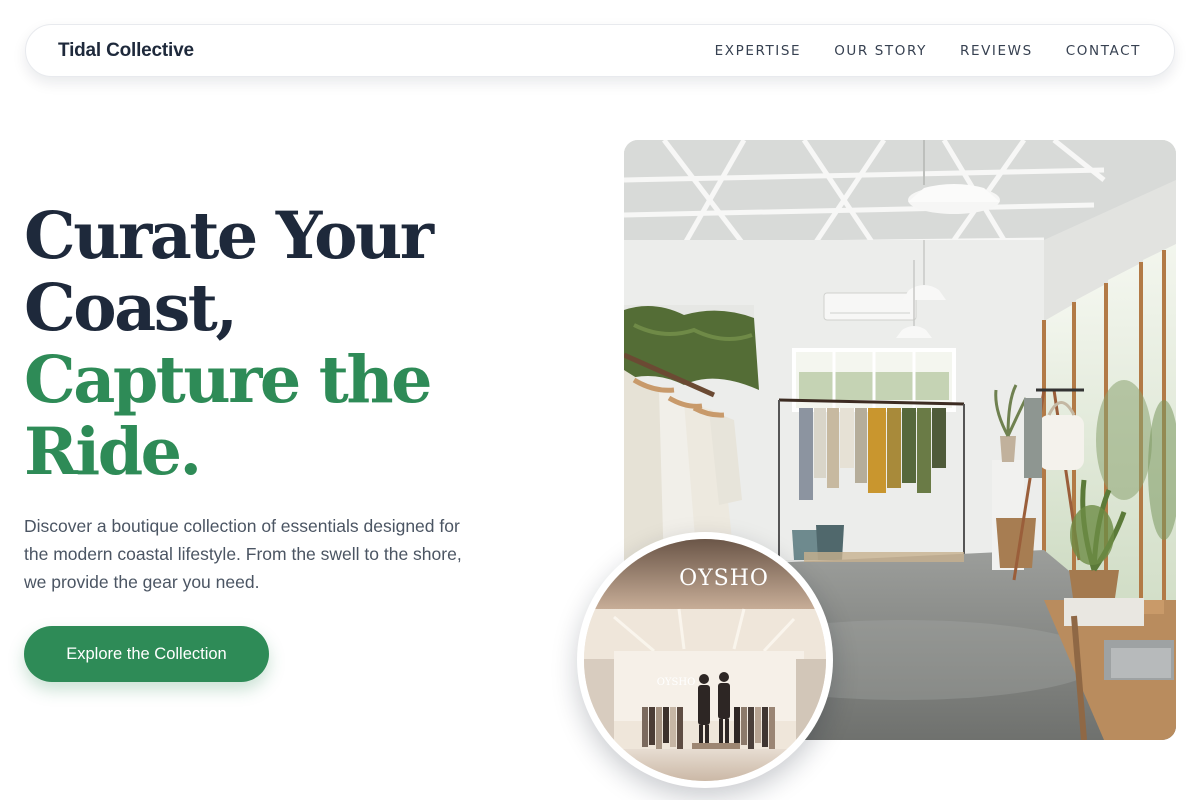 The height and width of the screenshot is (800, 1200). What do you see at coordinates (146, 654) in the screenshot?
I see `explore-collection-button: Explore the Collection` at bounding box center [146, 654].